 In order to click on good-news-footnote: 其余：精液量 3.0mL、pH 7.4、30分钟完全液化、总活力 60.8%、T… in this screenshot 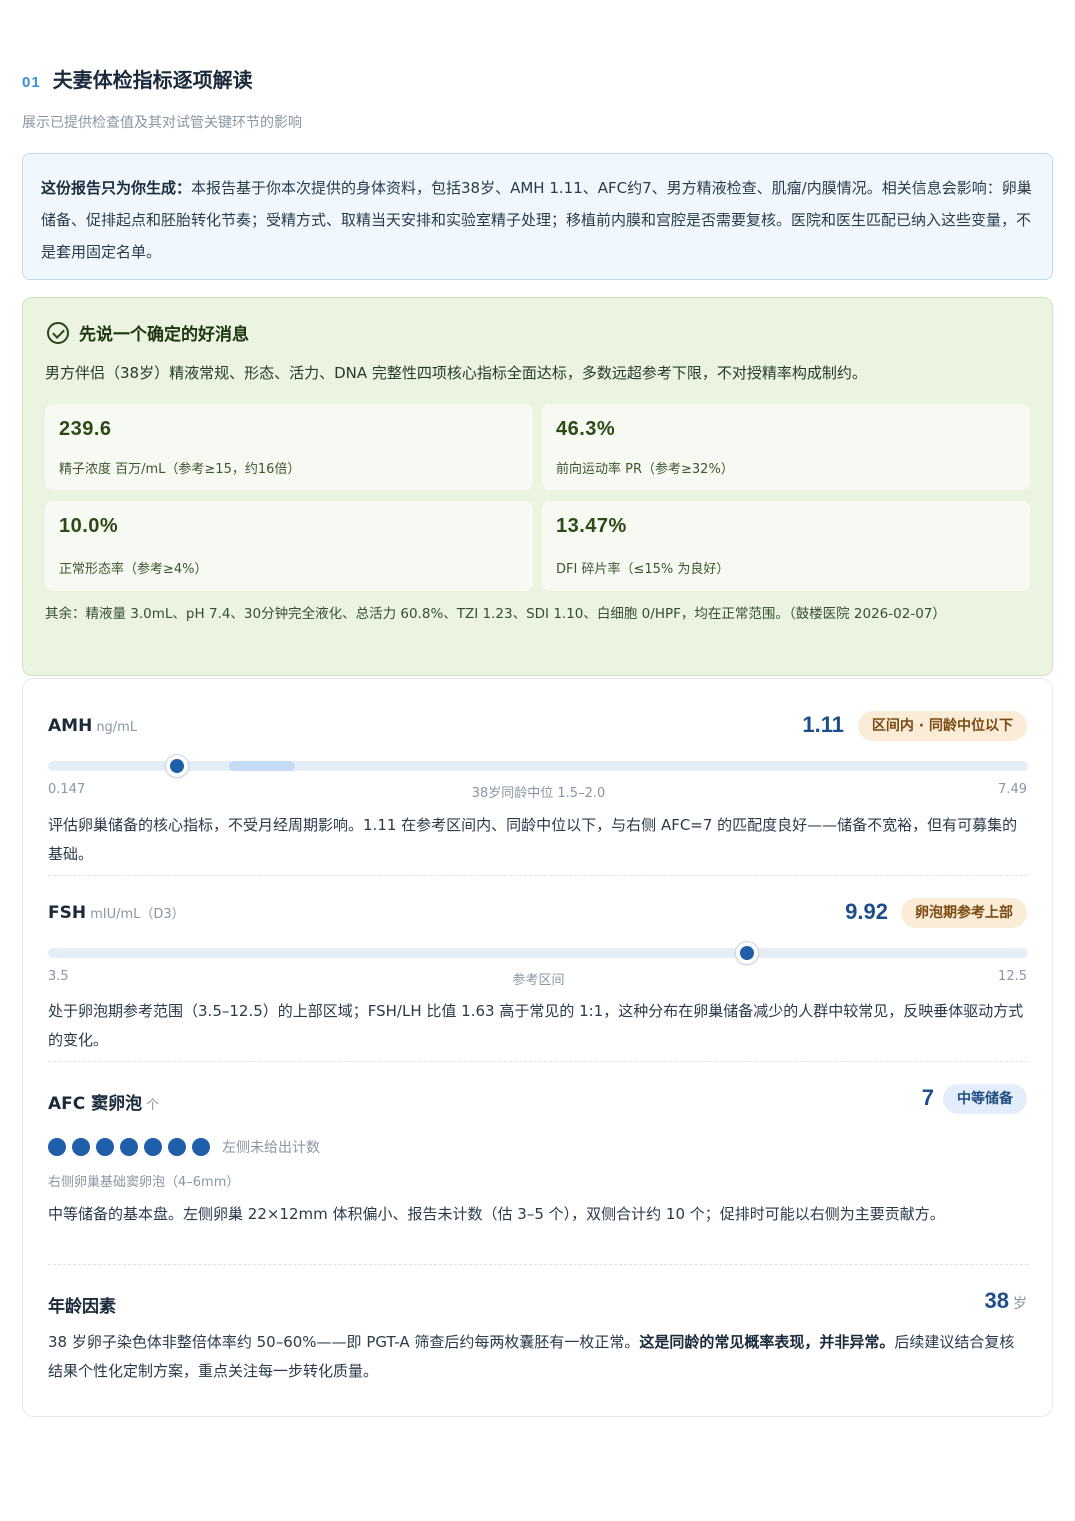, I will do `click(495, 614)`.